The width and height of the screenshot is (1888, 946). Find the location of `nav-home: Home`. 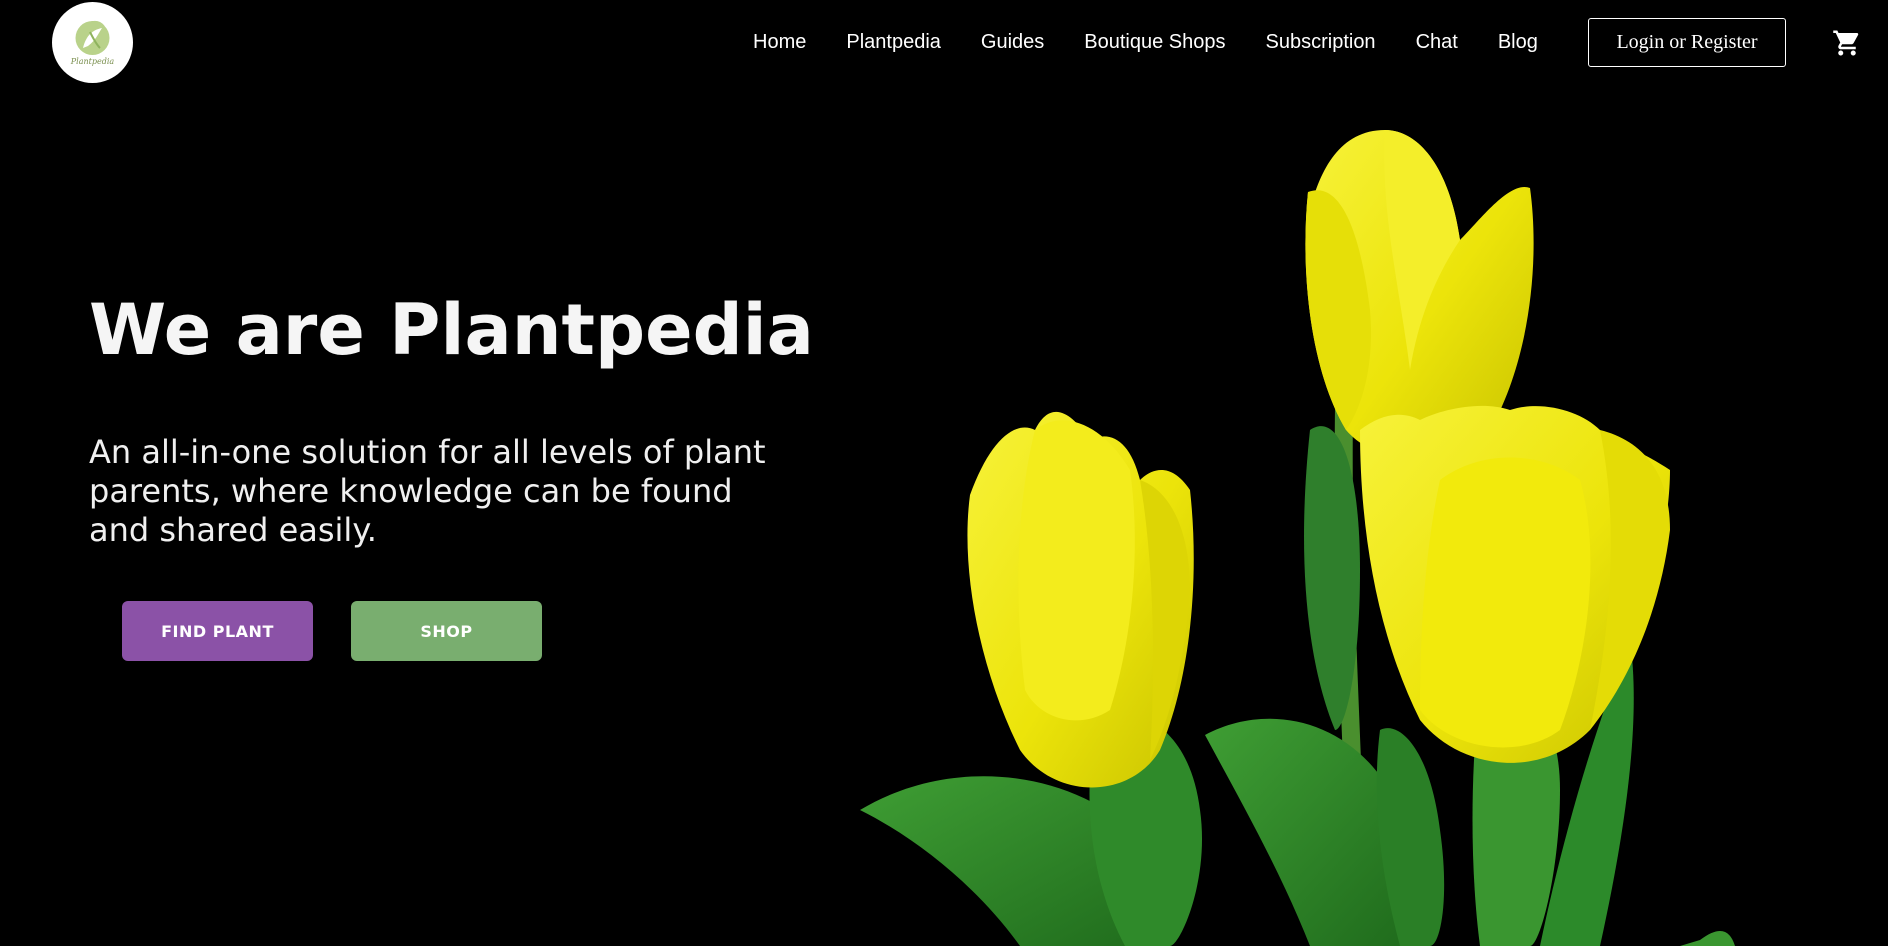

nav-home: Home is located at coordinates (779, 42).